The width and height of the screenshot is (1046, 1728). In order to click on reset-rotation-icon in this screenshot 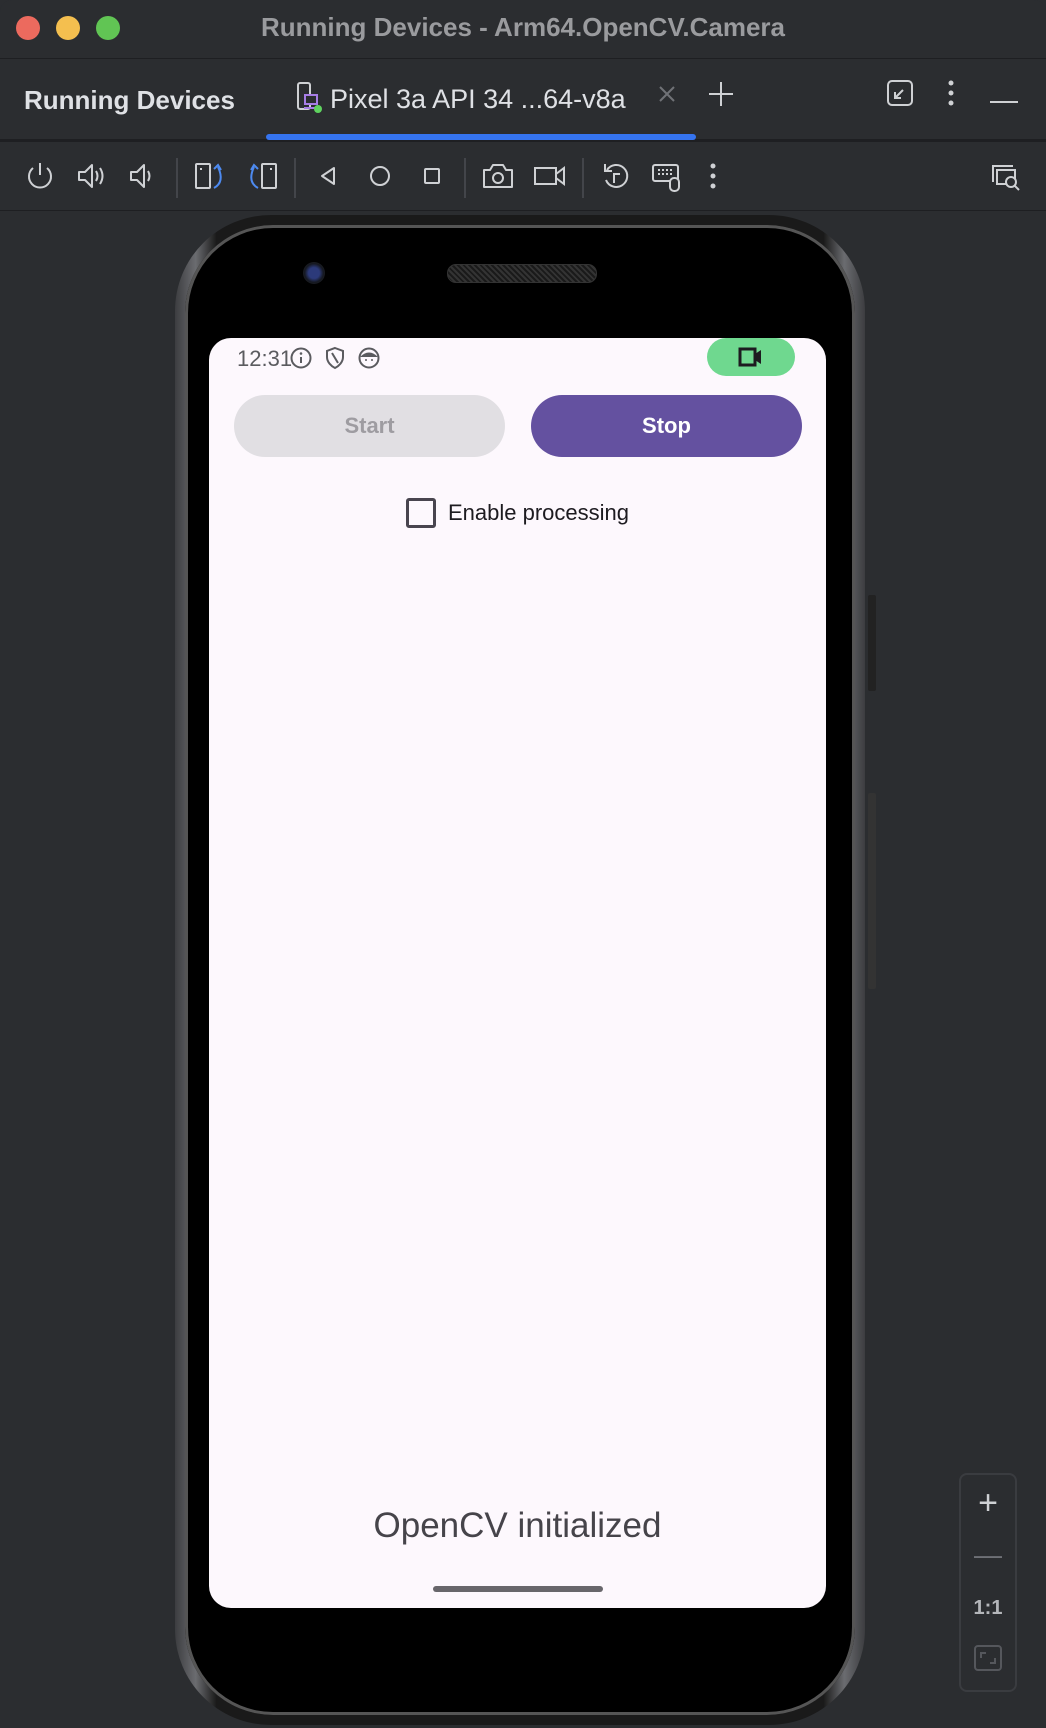, I will do `click(616, 176)`.